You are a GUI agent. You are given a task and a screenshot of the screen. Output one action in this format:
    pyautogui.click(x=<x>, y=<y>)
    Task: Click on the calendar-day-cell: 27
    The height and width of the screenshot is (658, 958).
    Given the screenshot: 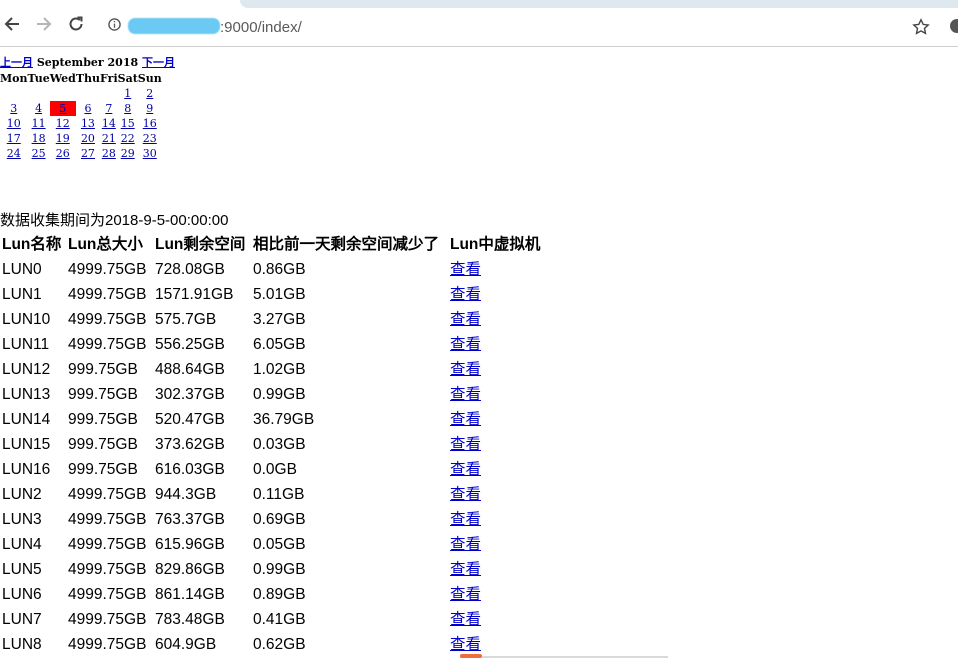 What is the action you would take?
    pyautogui.click(x=88, y=153)
    